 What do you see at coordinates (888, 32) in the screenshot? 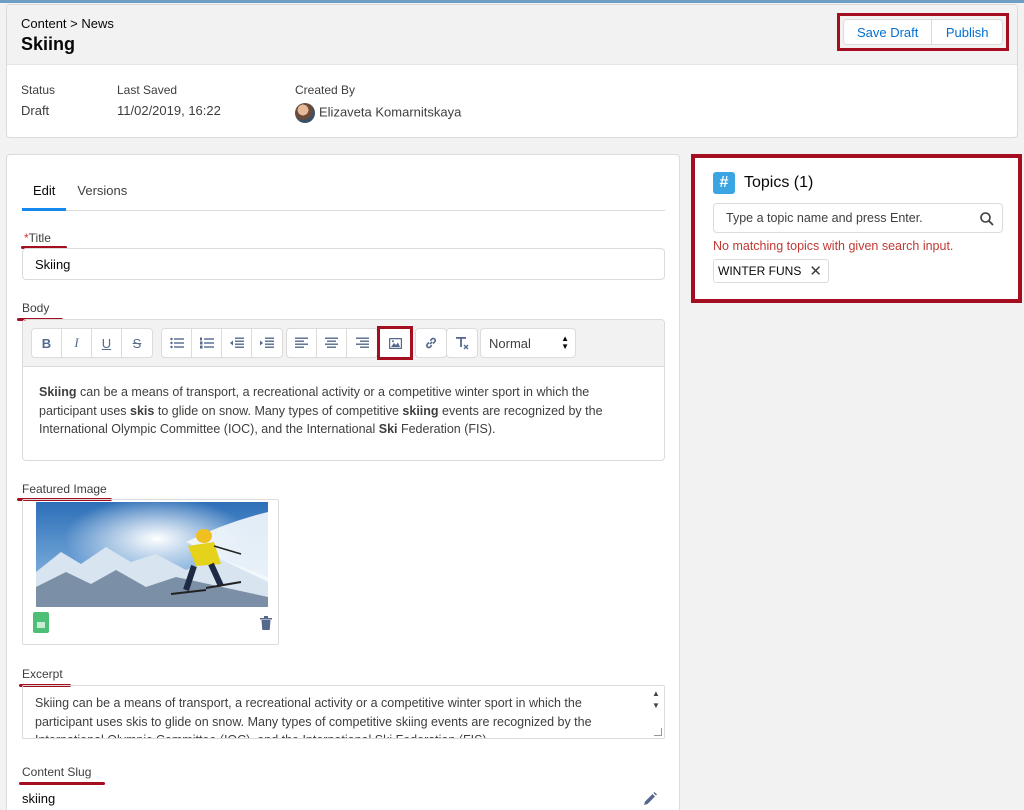
I see `save-draft-button: Save Draft` at bounding box center [888, 32].